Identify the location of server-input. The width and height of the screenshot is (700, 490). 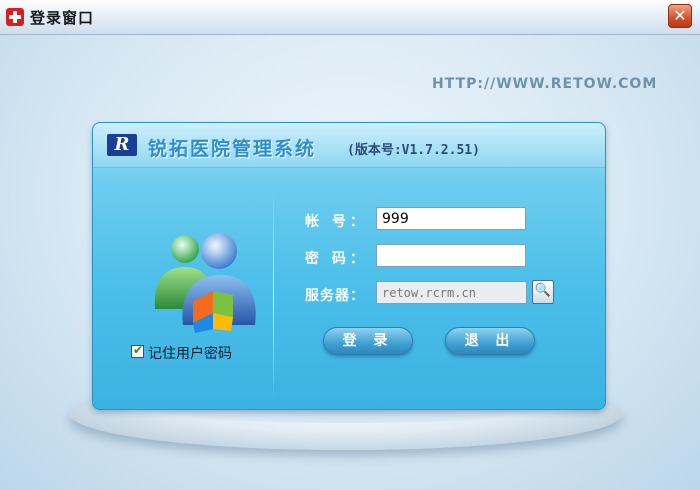
(451, 292).